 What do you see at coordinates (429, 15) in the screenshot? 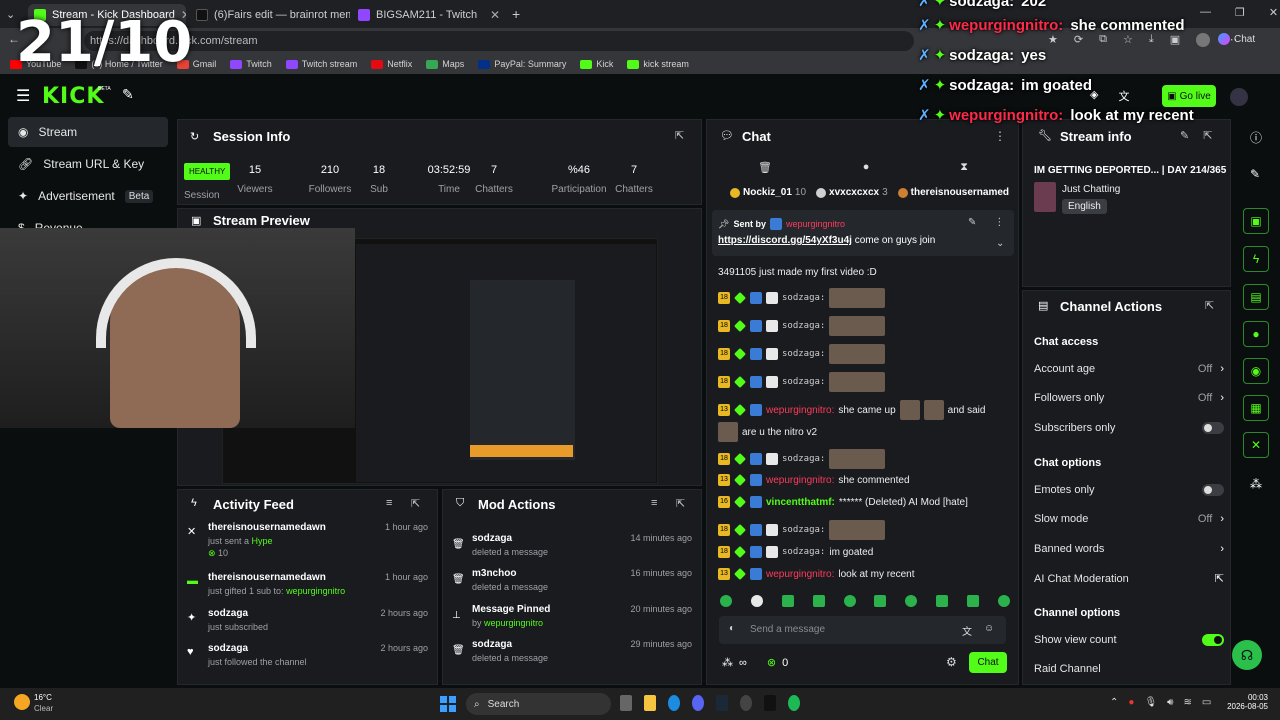
I see `tab-twitch: BIGSAM211 - Twitch ✕` at bounding box center [429, 15].